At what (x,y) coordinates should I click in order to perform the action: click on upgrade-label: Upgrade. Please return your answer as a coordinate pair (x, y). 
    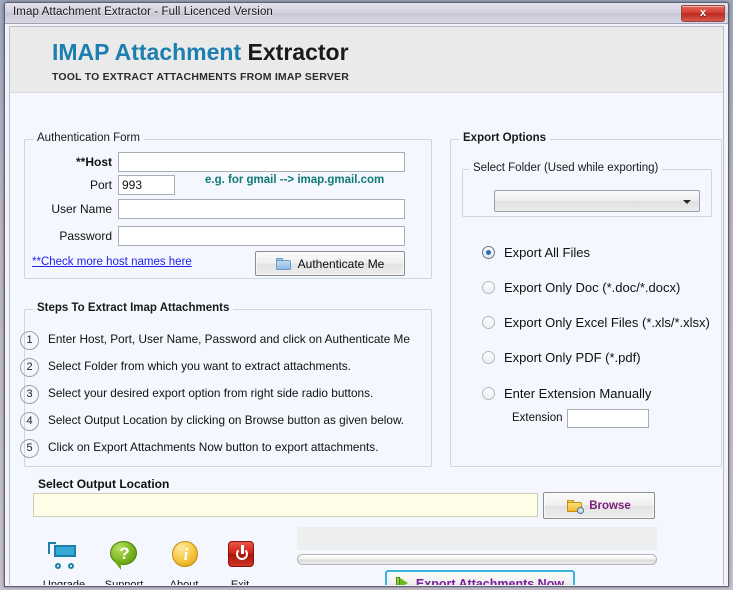
    Looking at the image, I should click on (64, 582).